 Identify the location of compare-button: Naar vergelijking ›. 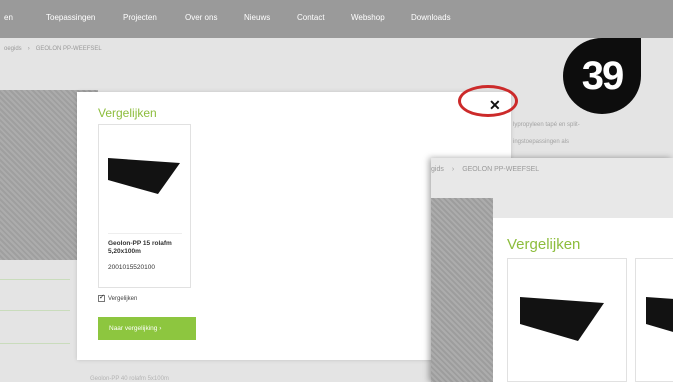
(147, 328).